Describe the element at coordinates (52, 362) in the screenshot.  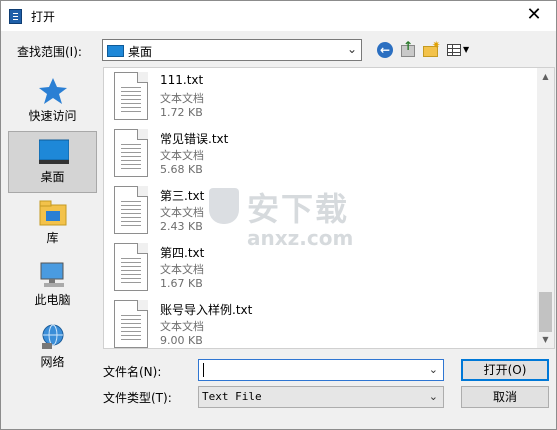
I see `place-label: 网络` at that location.